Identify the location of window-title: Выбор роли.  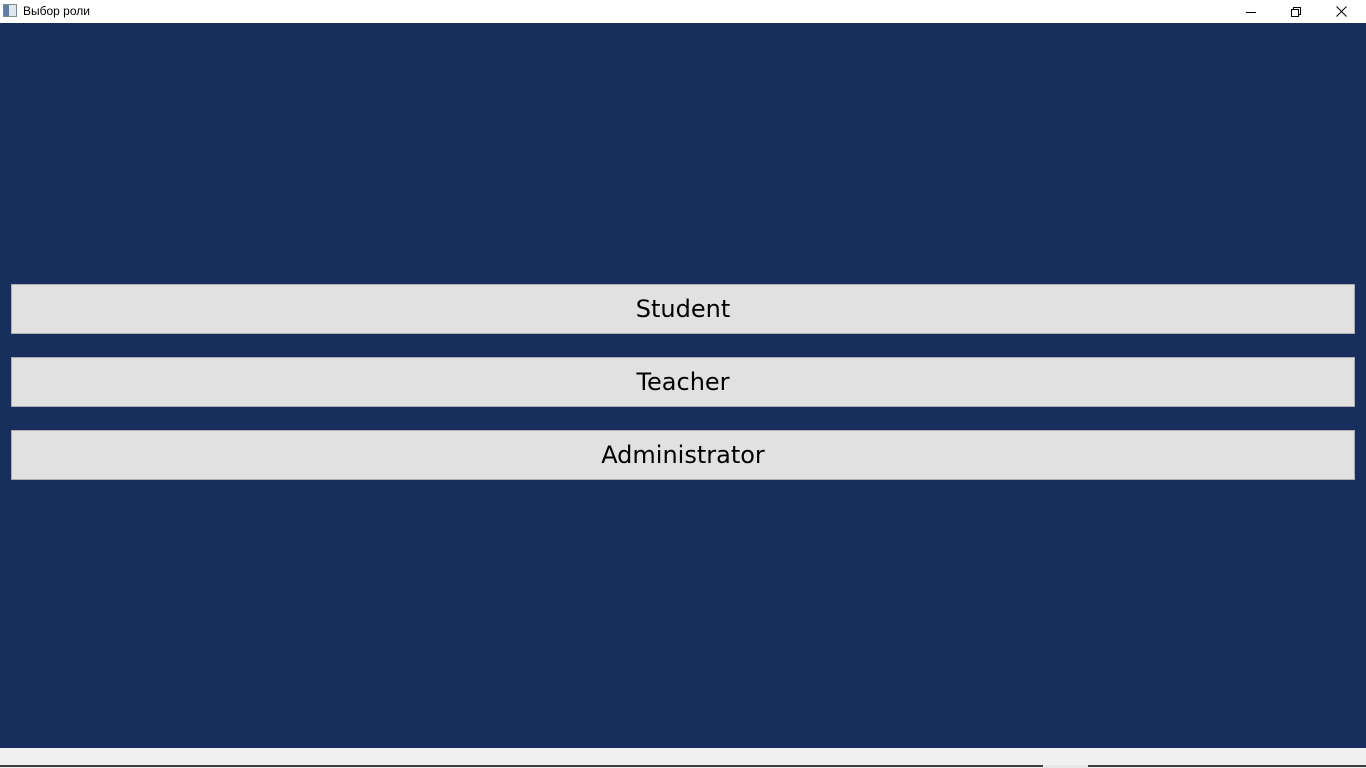
(56, 11).